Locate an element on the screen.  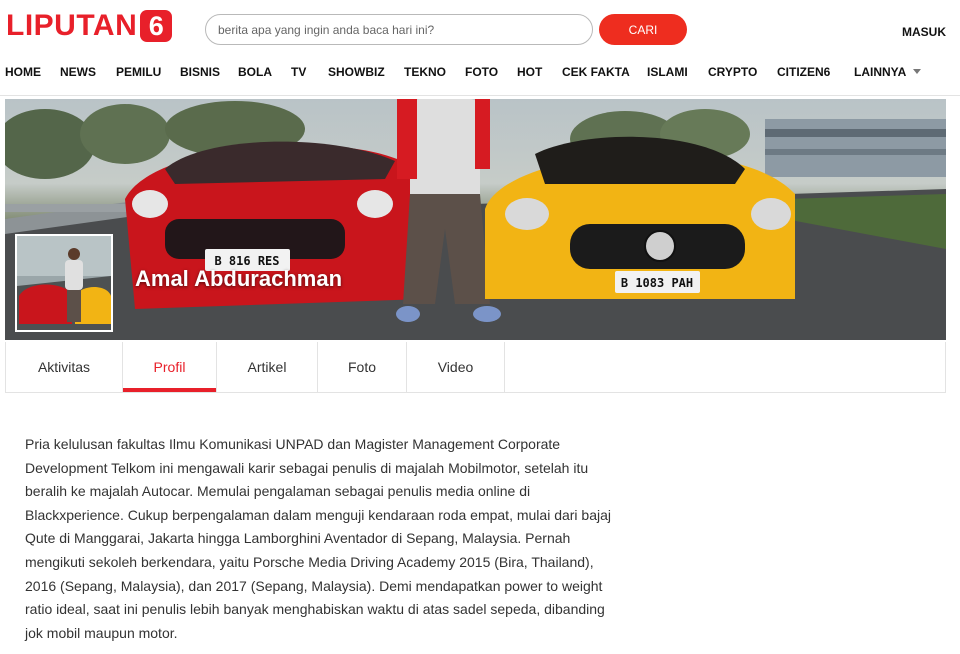
nav-item-crypto: CRYPTO is located at coordinates (732, 72).